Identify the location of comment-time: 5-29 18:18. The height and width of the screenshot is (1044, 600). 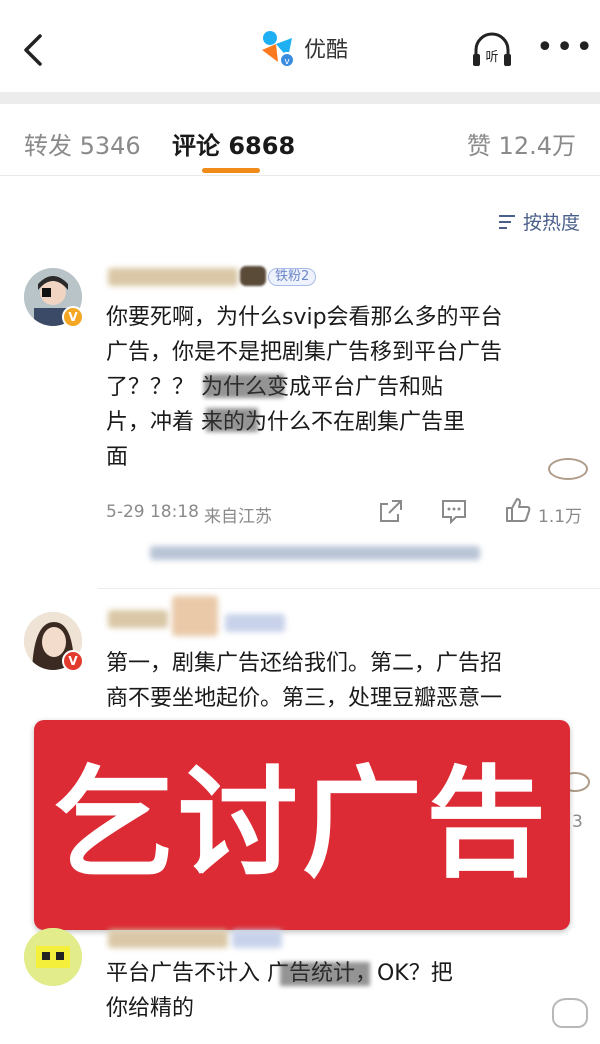
(152, 512).